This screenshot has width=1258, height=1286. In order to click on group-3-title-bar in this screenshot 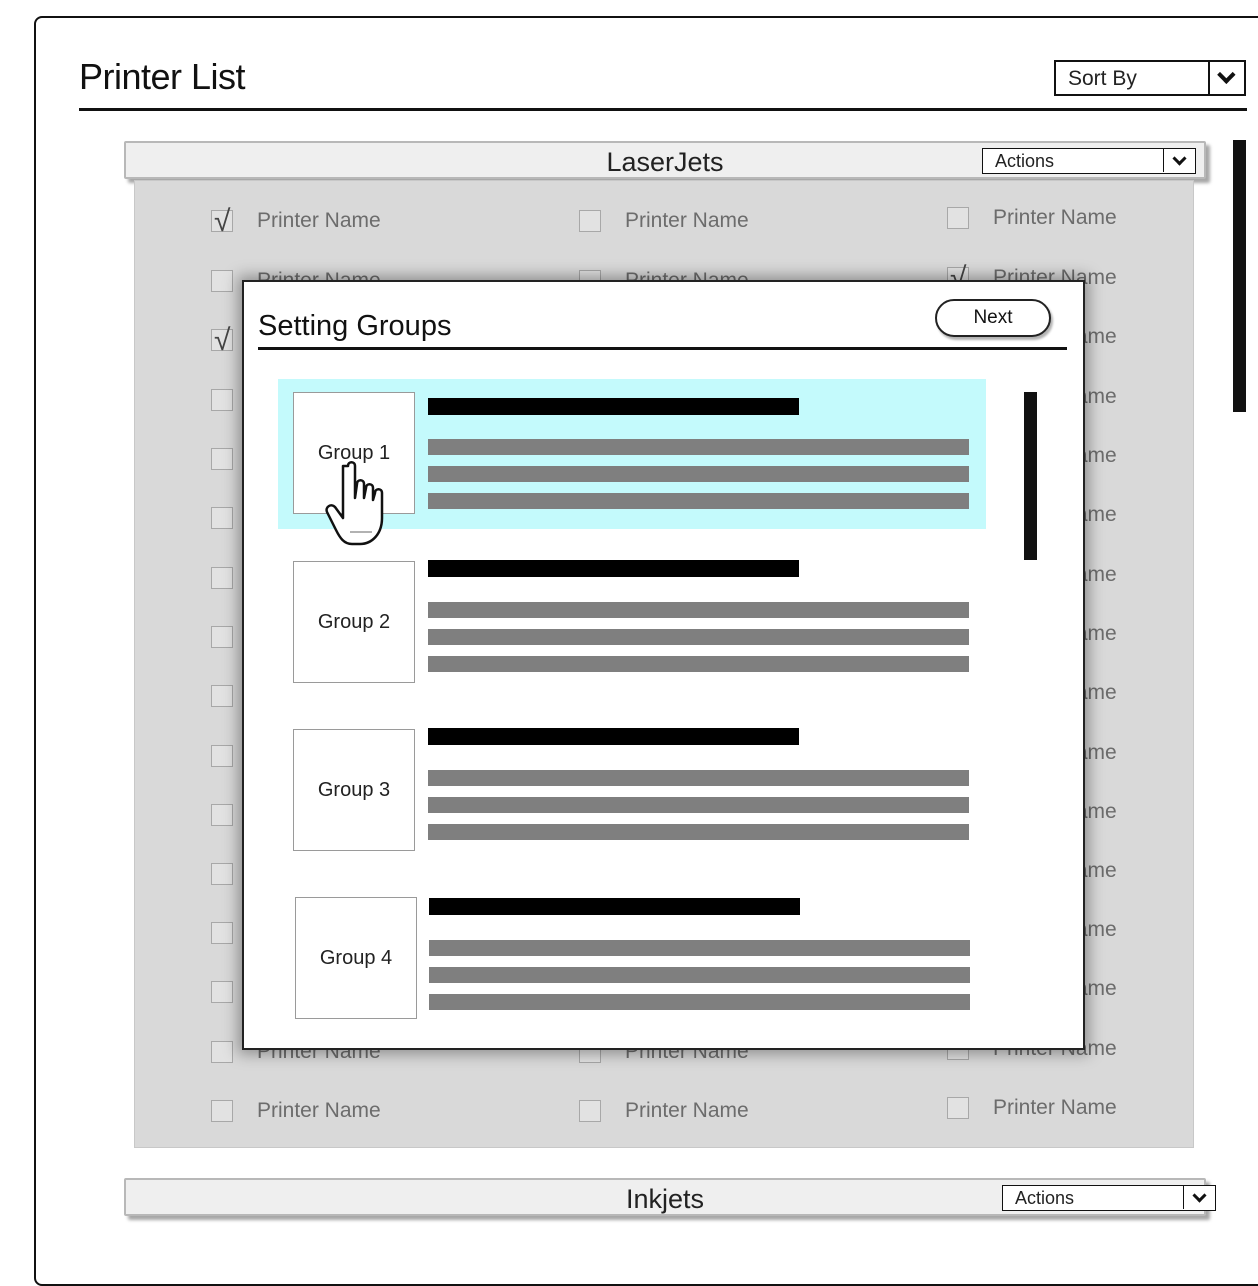, I will do `click(613, 736)`.